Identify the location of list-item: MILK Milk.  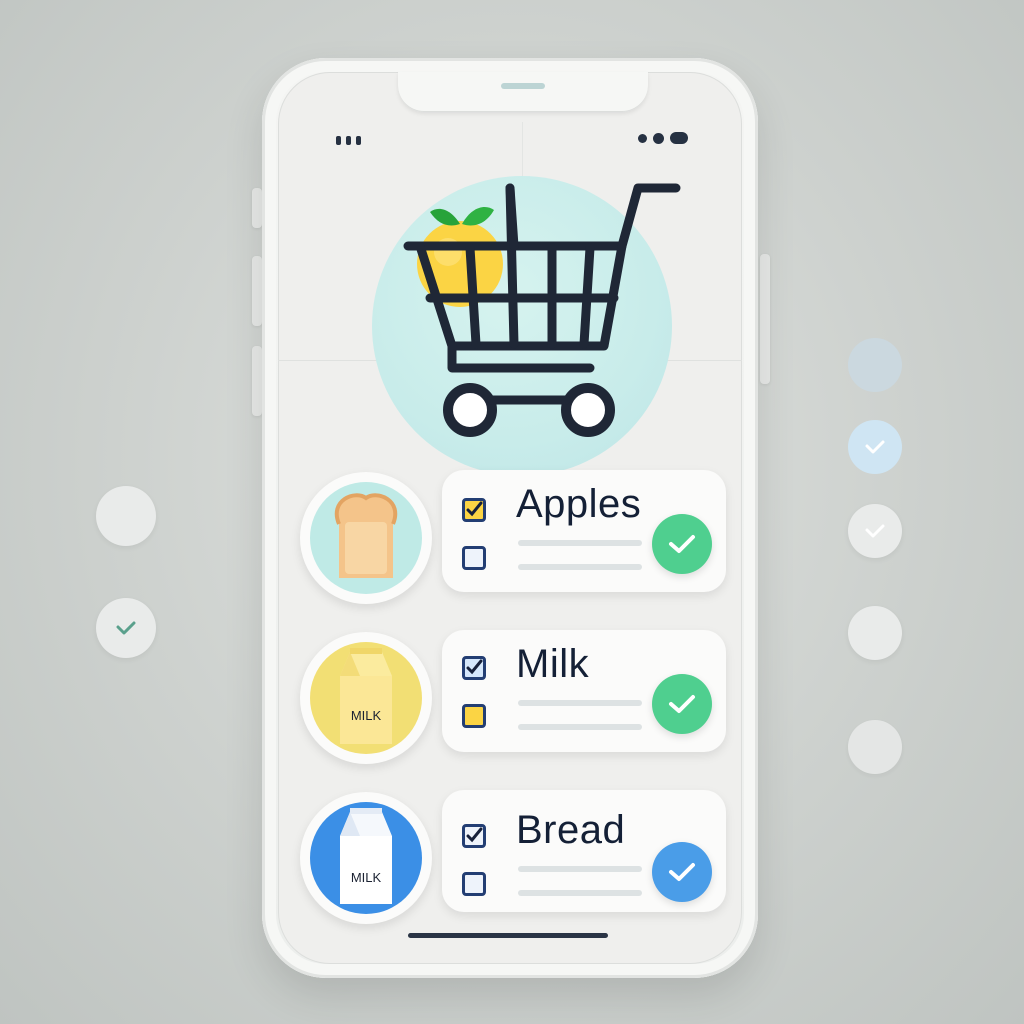
(515, 700).